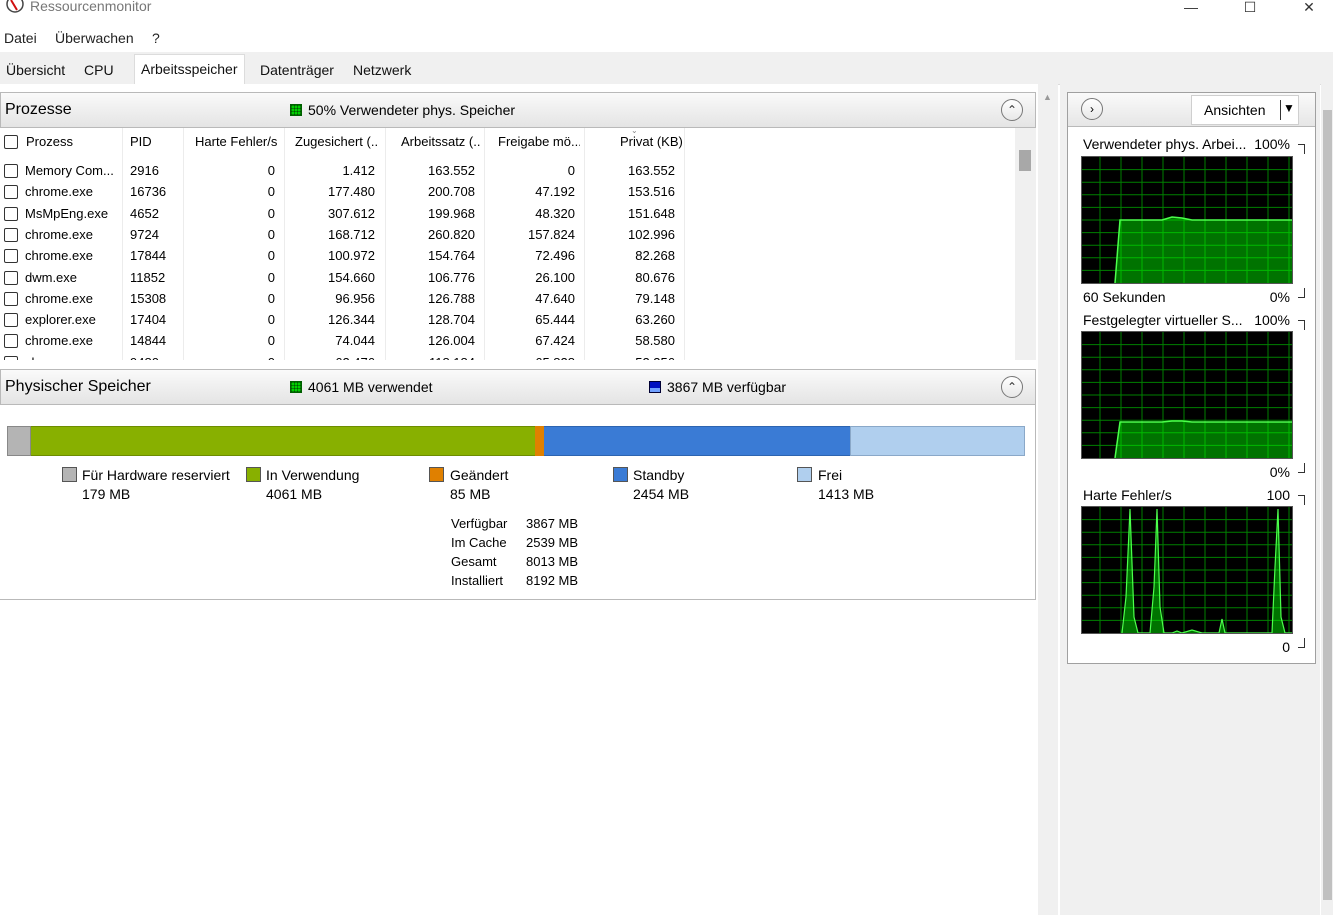 The image size is (1333, 915). Describe the element at coordinates (189, 70) in the screenshot. I see `tab-arbeitsspeicher: Arbeitsspeicher` at that location.